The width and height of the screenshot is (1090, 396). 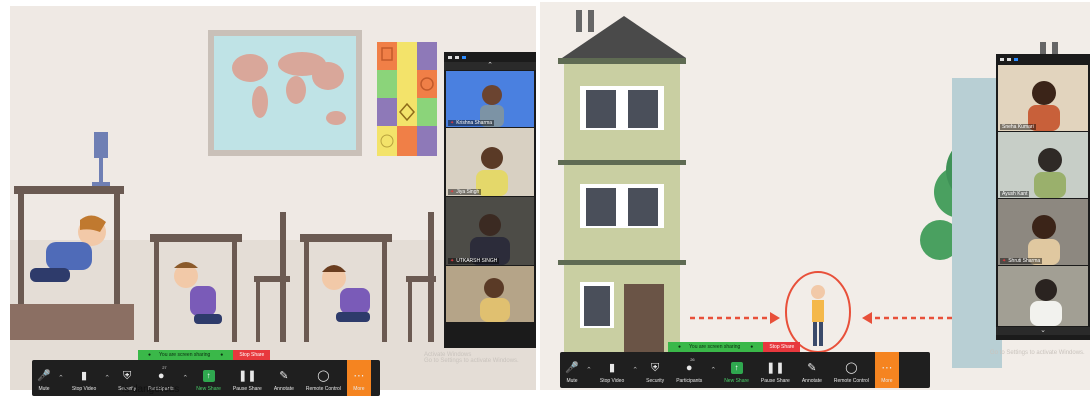 I want to click on activate-windows-watermark: Go to Settings to activate Windows., so click(x=1037, y=353).